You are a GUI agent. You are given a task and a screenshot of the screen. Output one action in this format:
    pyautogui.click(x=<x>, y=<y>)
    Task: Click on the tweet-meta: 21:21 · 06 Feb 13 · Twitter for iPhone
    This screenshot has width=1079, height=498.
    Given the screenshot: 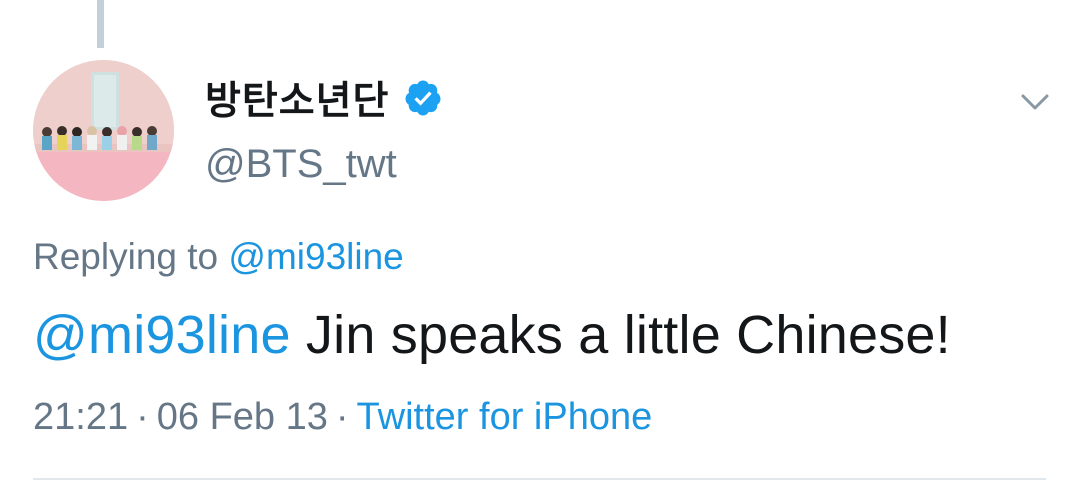 What is the action you would take?
    pyautogui.click(x=342, y=417)
    